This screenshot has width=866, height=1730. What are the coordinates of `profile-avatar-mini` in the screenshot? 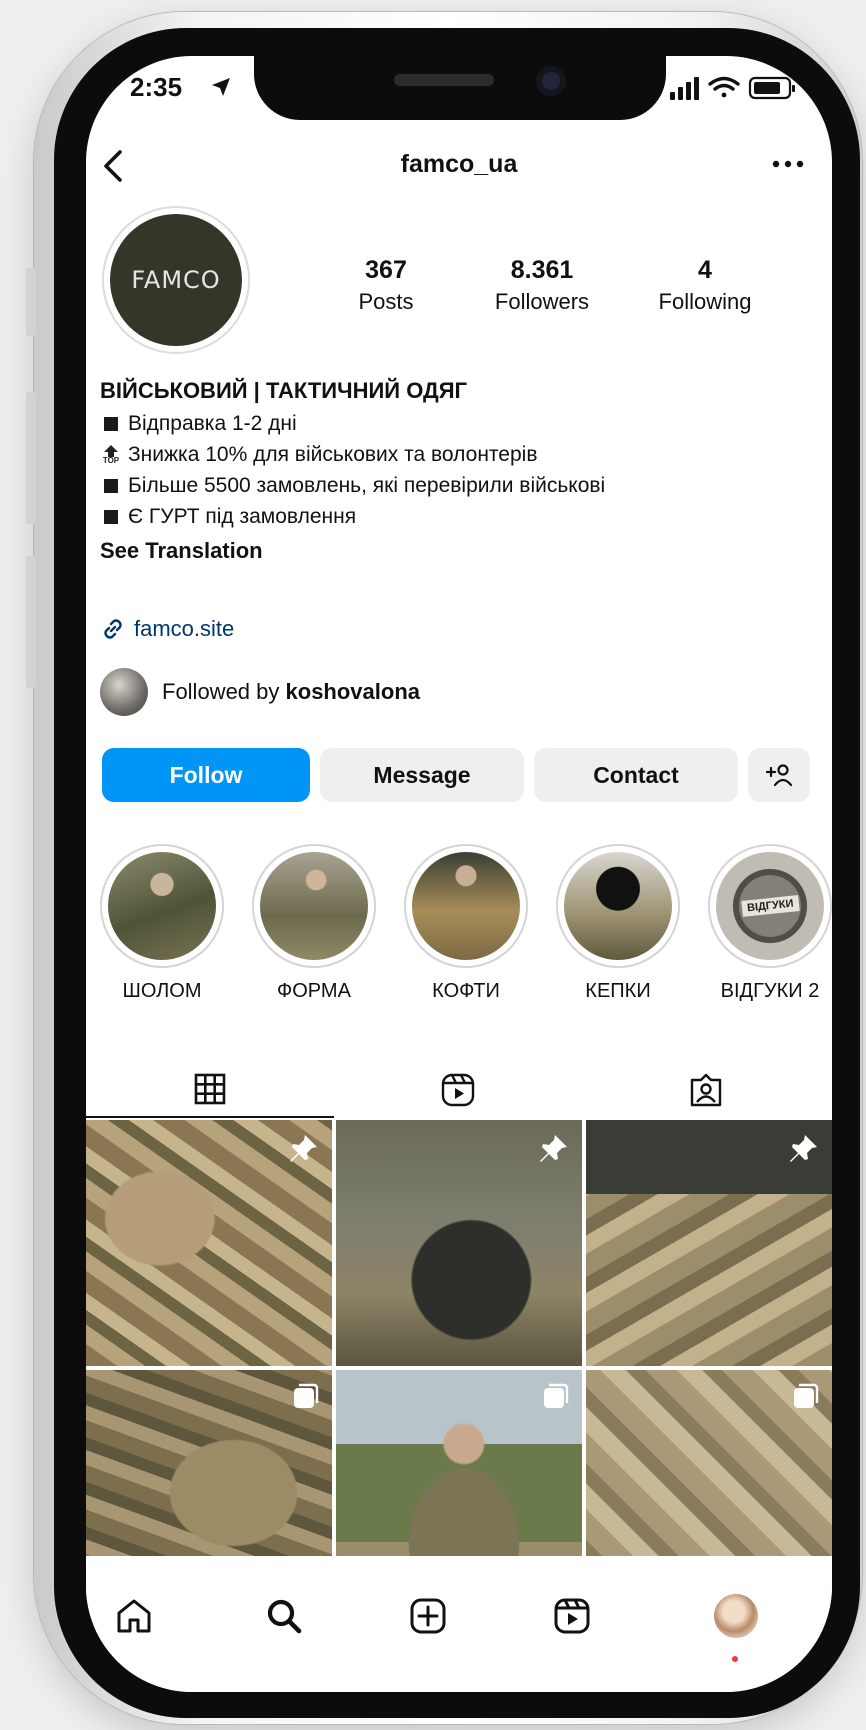 It's located at (736, 1616).